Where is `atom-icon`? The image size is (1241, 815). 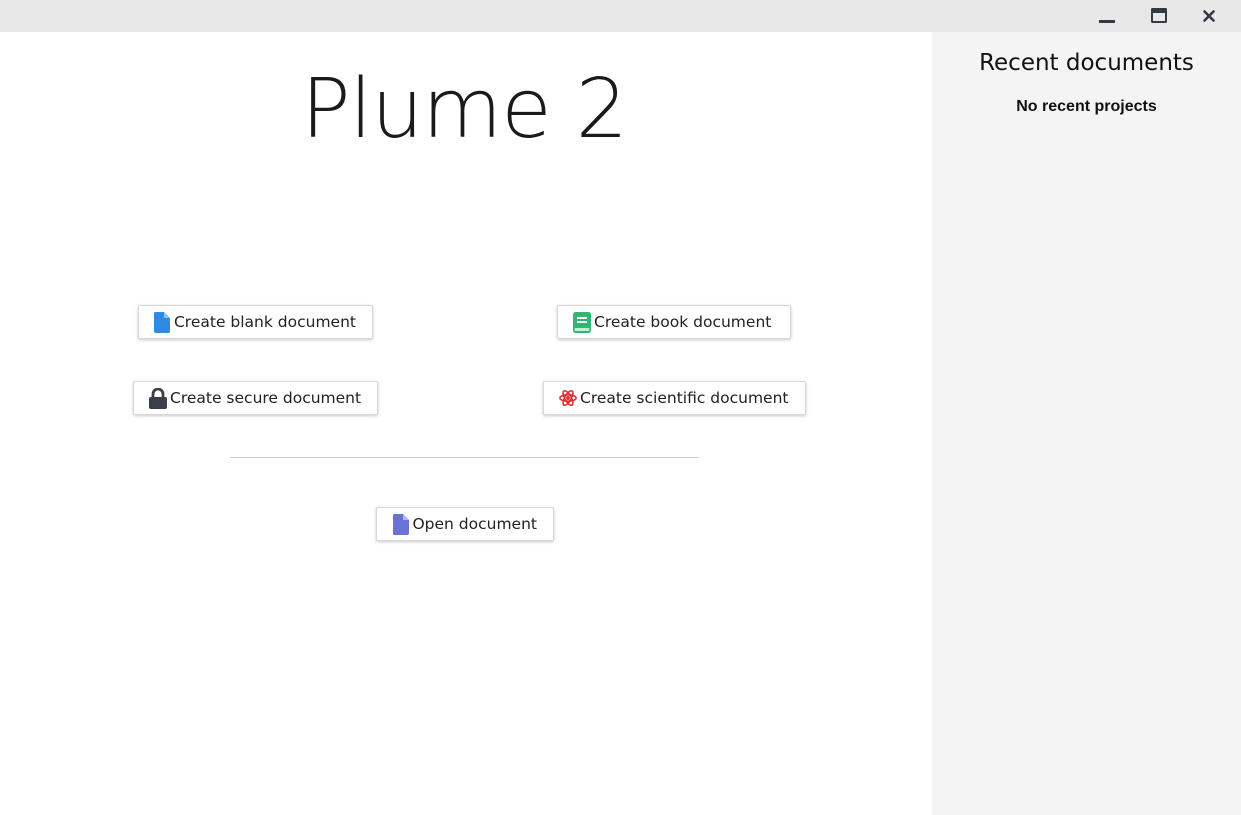 atom-icon is located at coordinates (568, 398).